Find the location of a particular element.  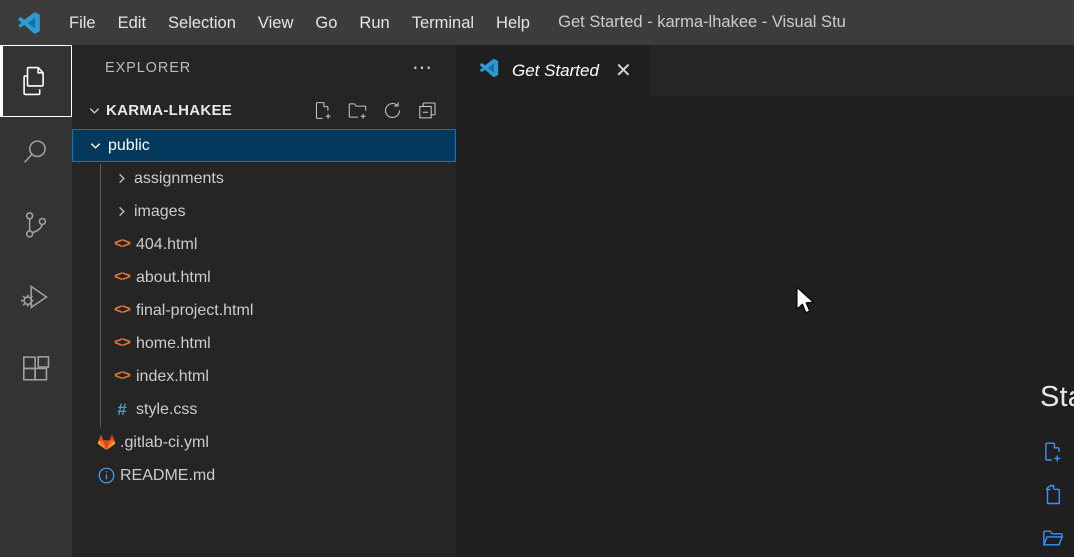

menu-terminal: Terminal is located at coordinates (443, 23).